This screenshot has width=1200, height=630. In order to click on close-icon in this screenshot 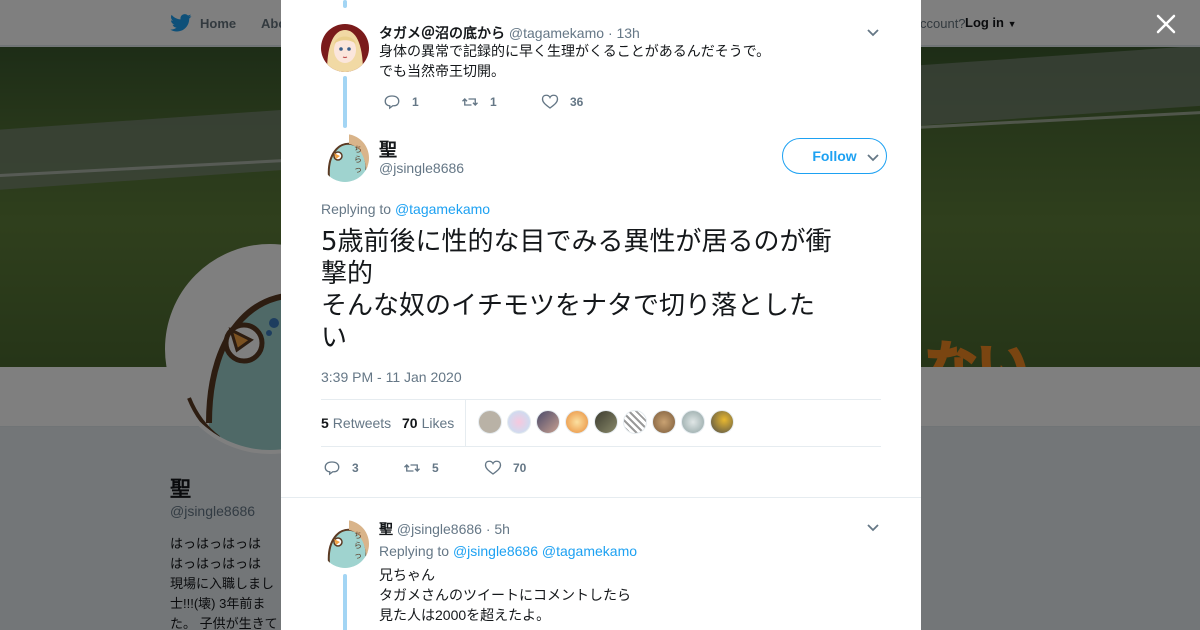, I will do `click(1166, 24)`.